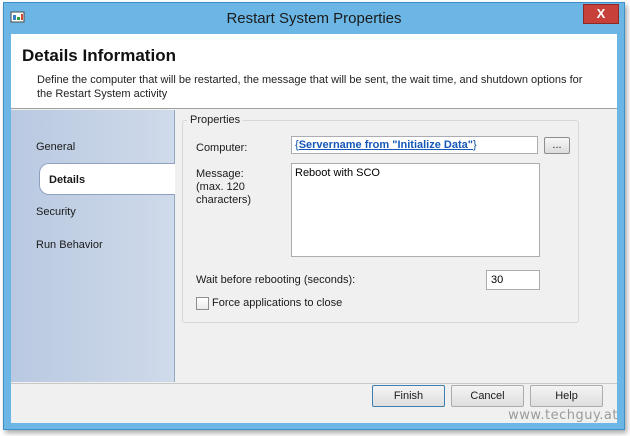  What do you see at coordinates (474, 145) in the screenshot?
I see `computer-value-close-brace: }` at bounding box center [474, 145].